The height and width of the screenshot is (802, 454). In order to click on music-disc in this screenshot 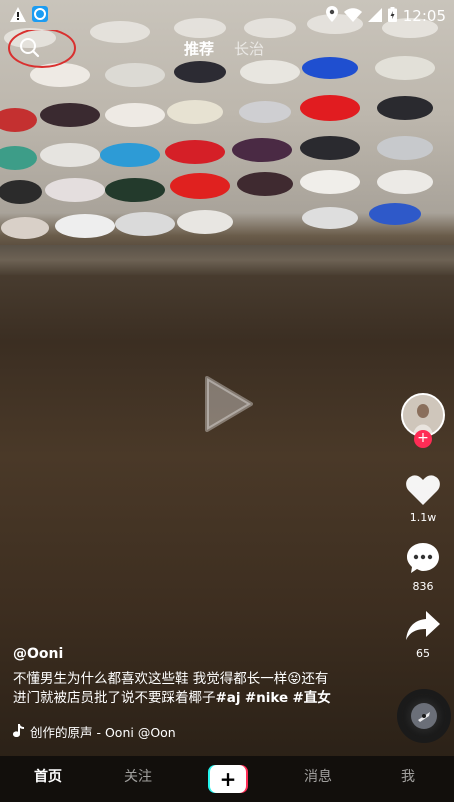, I will do `click(424, 716)`.